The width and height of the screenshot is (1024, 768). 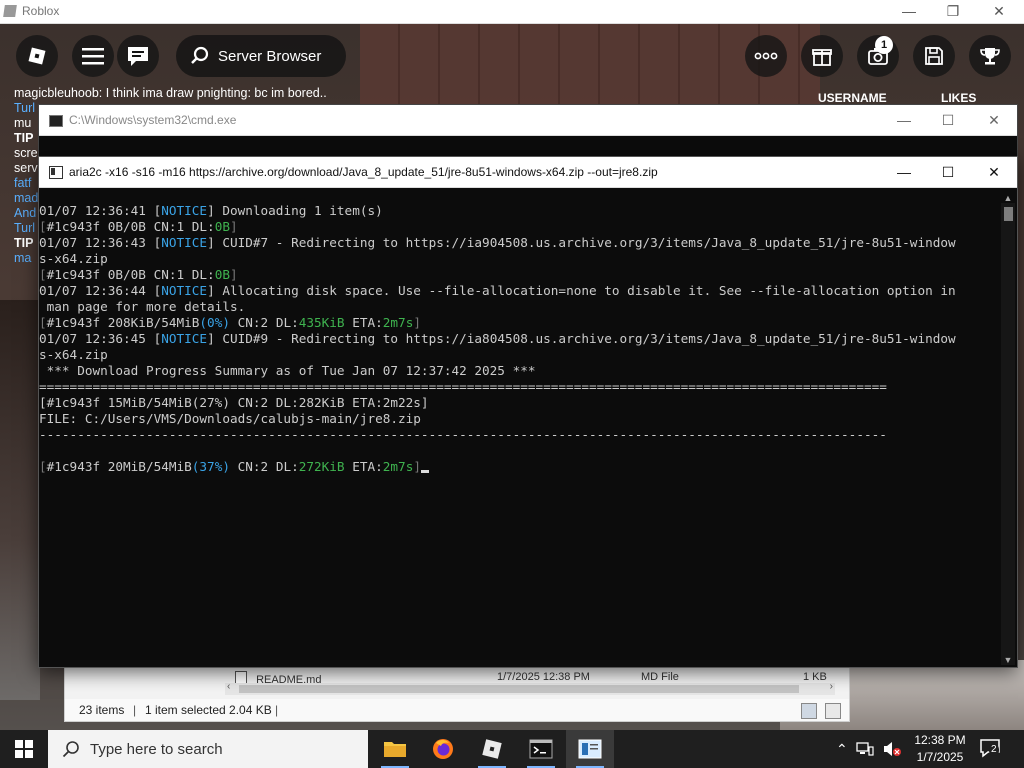 What do you see at coordinates (953, 11) in the screenshot?
I see `restore-button: ❐` at bounding box center [953, 11].